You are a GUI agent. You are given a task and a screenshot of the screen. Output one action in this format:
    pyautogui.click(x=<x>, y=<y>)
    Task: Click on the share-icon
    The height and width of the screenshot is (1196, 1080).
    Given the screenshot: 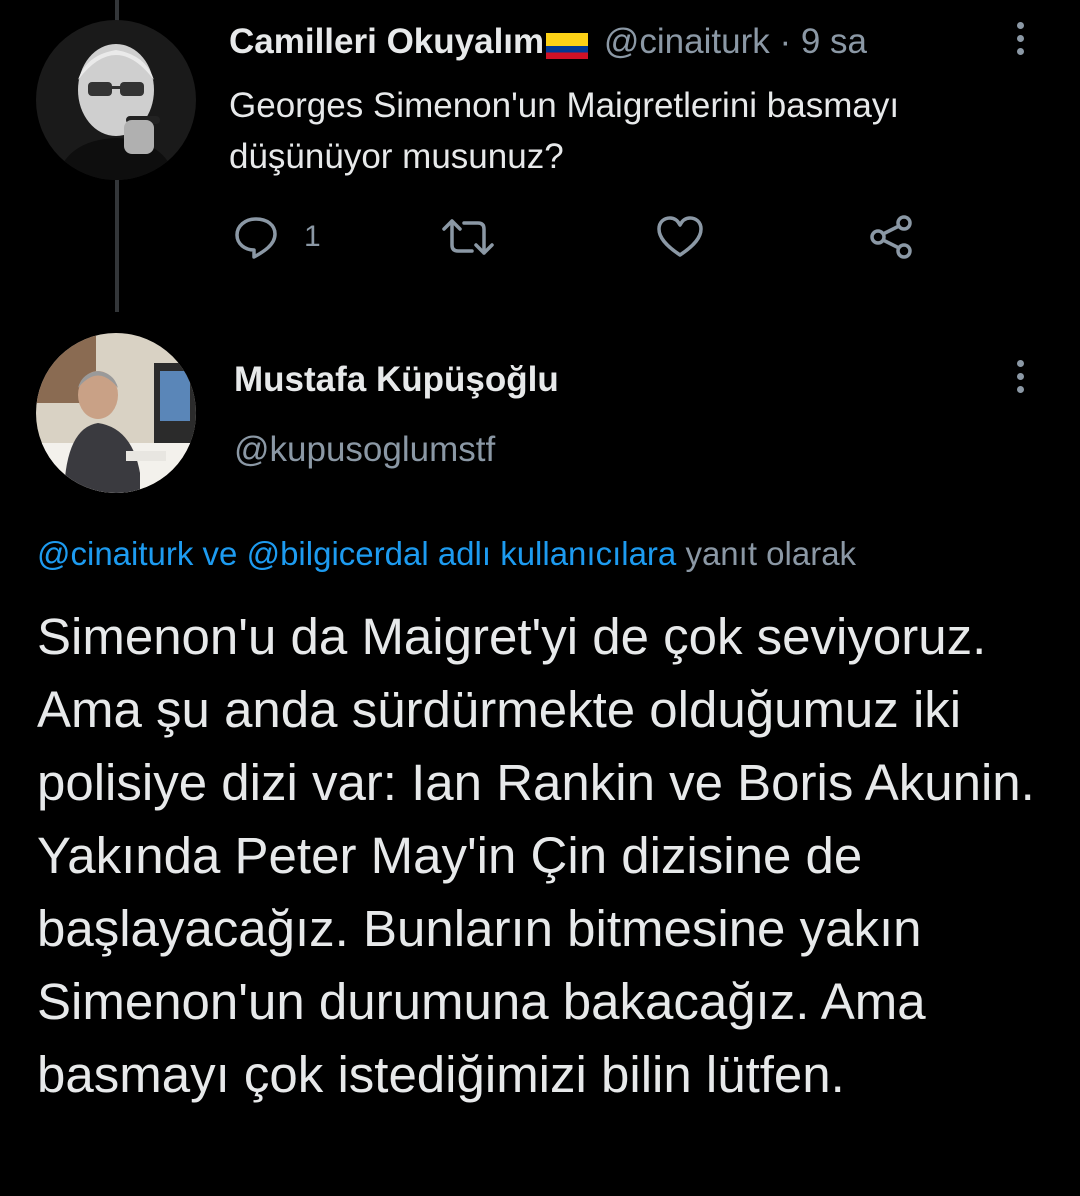 What is the action you would take?
    pyautogui.click(x=891, y=237)
    